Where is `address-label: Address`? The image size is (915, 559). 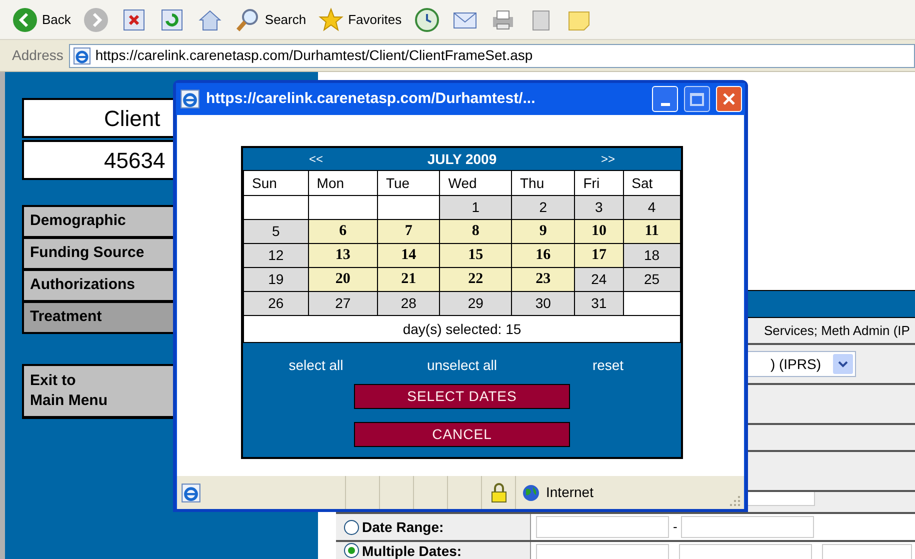 address-label: Address is located at coordinates (38, 55).